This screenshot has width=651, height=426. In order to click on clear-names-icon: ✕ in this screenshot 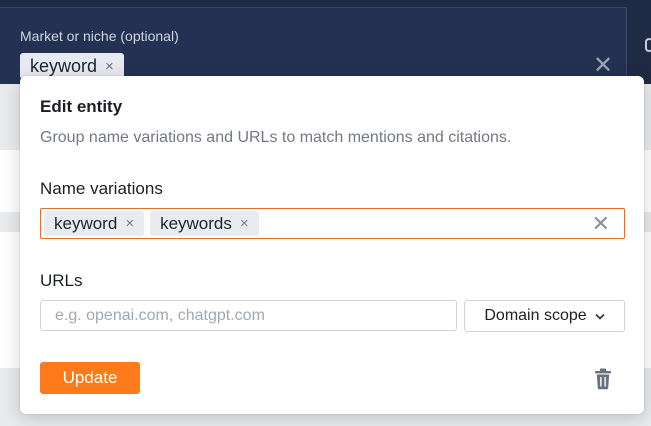, I will do `click(601, 224)`.